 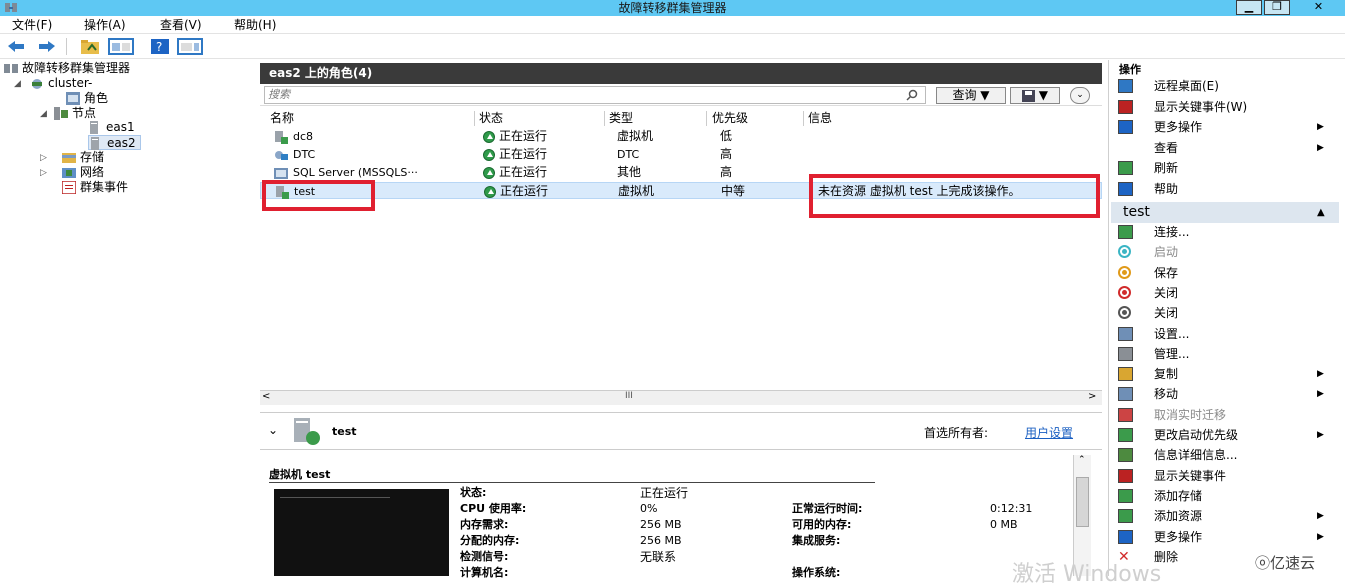 I want to click on action-item: 远程桌面(E), so click(x=1227, y=86).